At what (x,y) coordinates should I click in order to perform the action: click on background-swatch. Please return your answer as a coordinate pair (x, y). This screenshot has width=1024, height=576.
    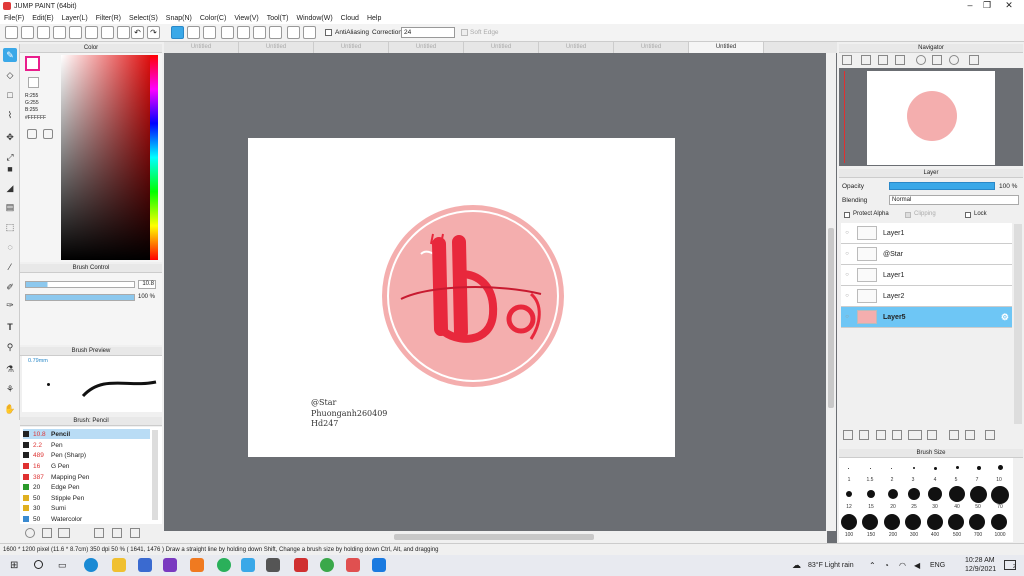
    Looking at the image, I should click on (33, 82).